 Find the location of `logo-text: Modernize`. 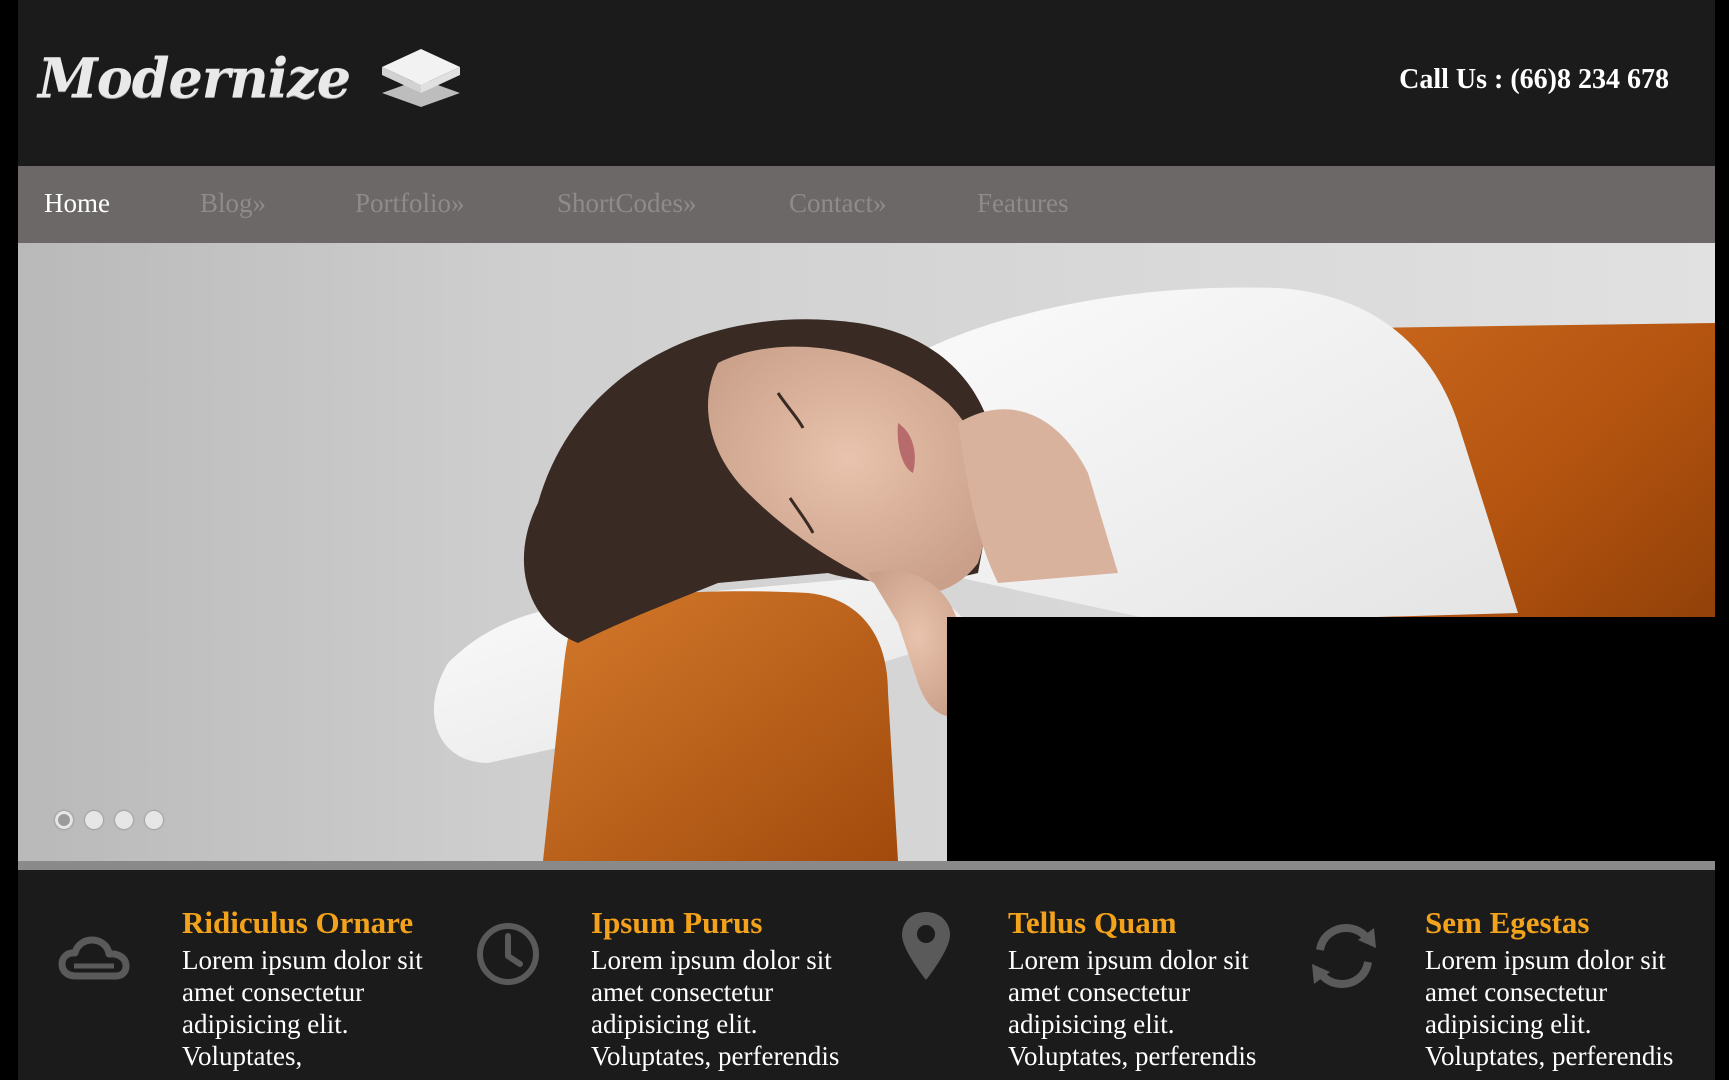

logo-text: Modernize is located at coordinates (194, 78).